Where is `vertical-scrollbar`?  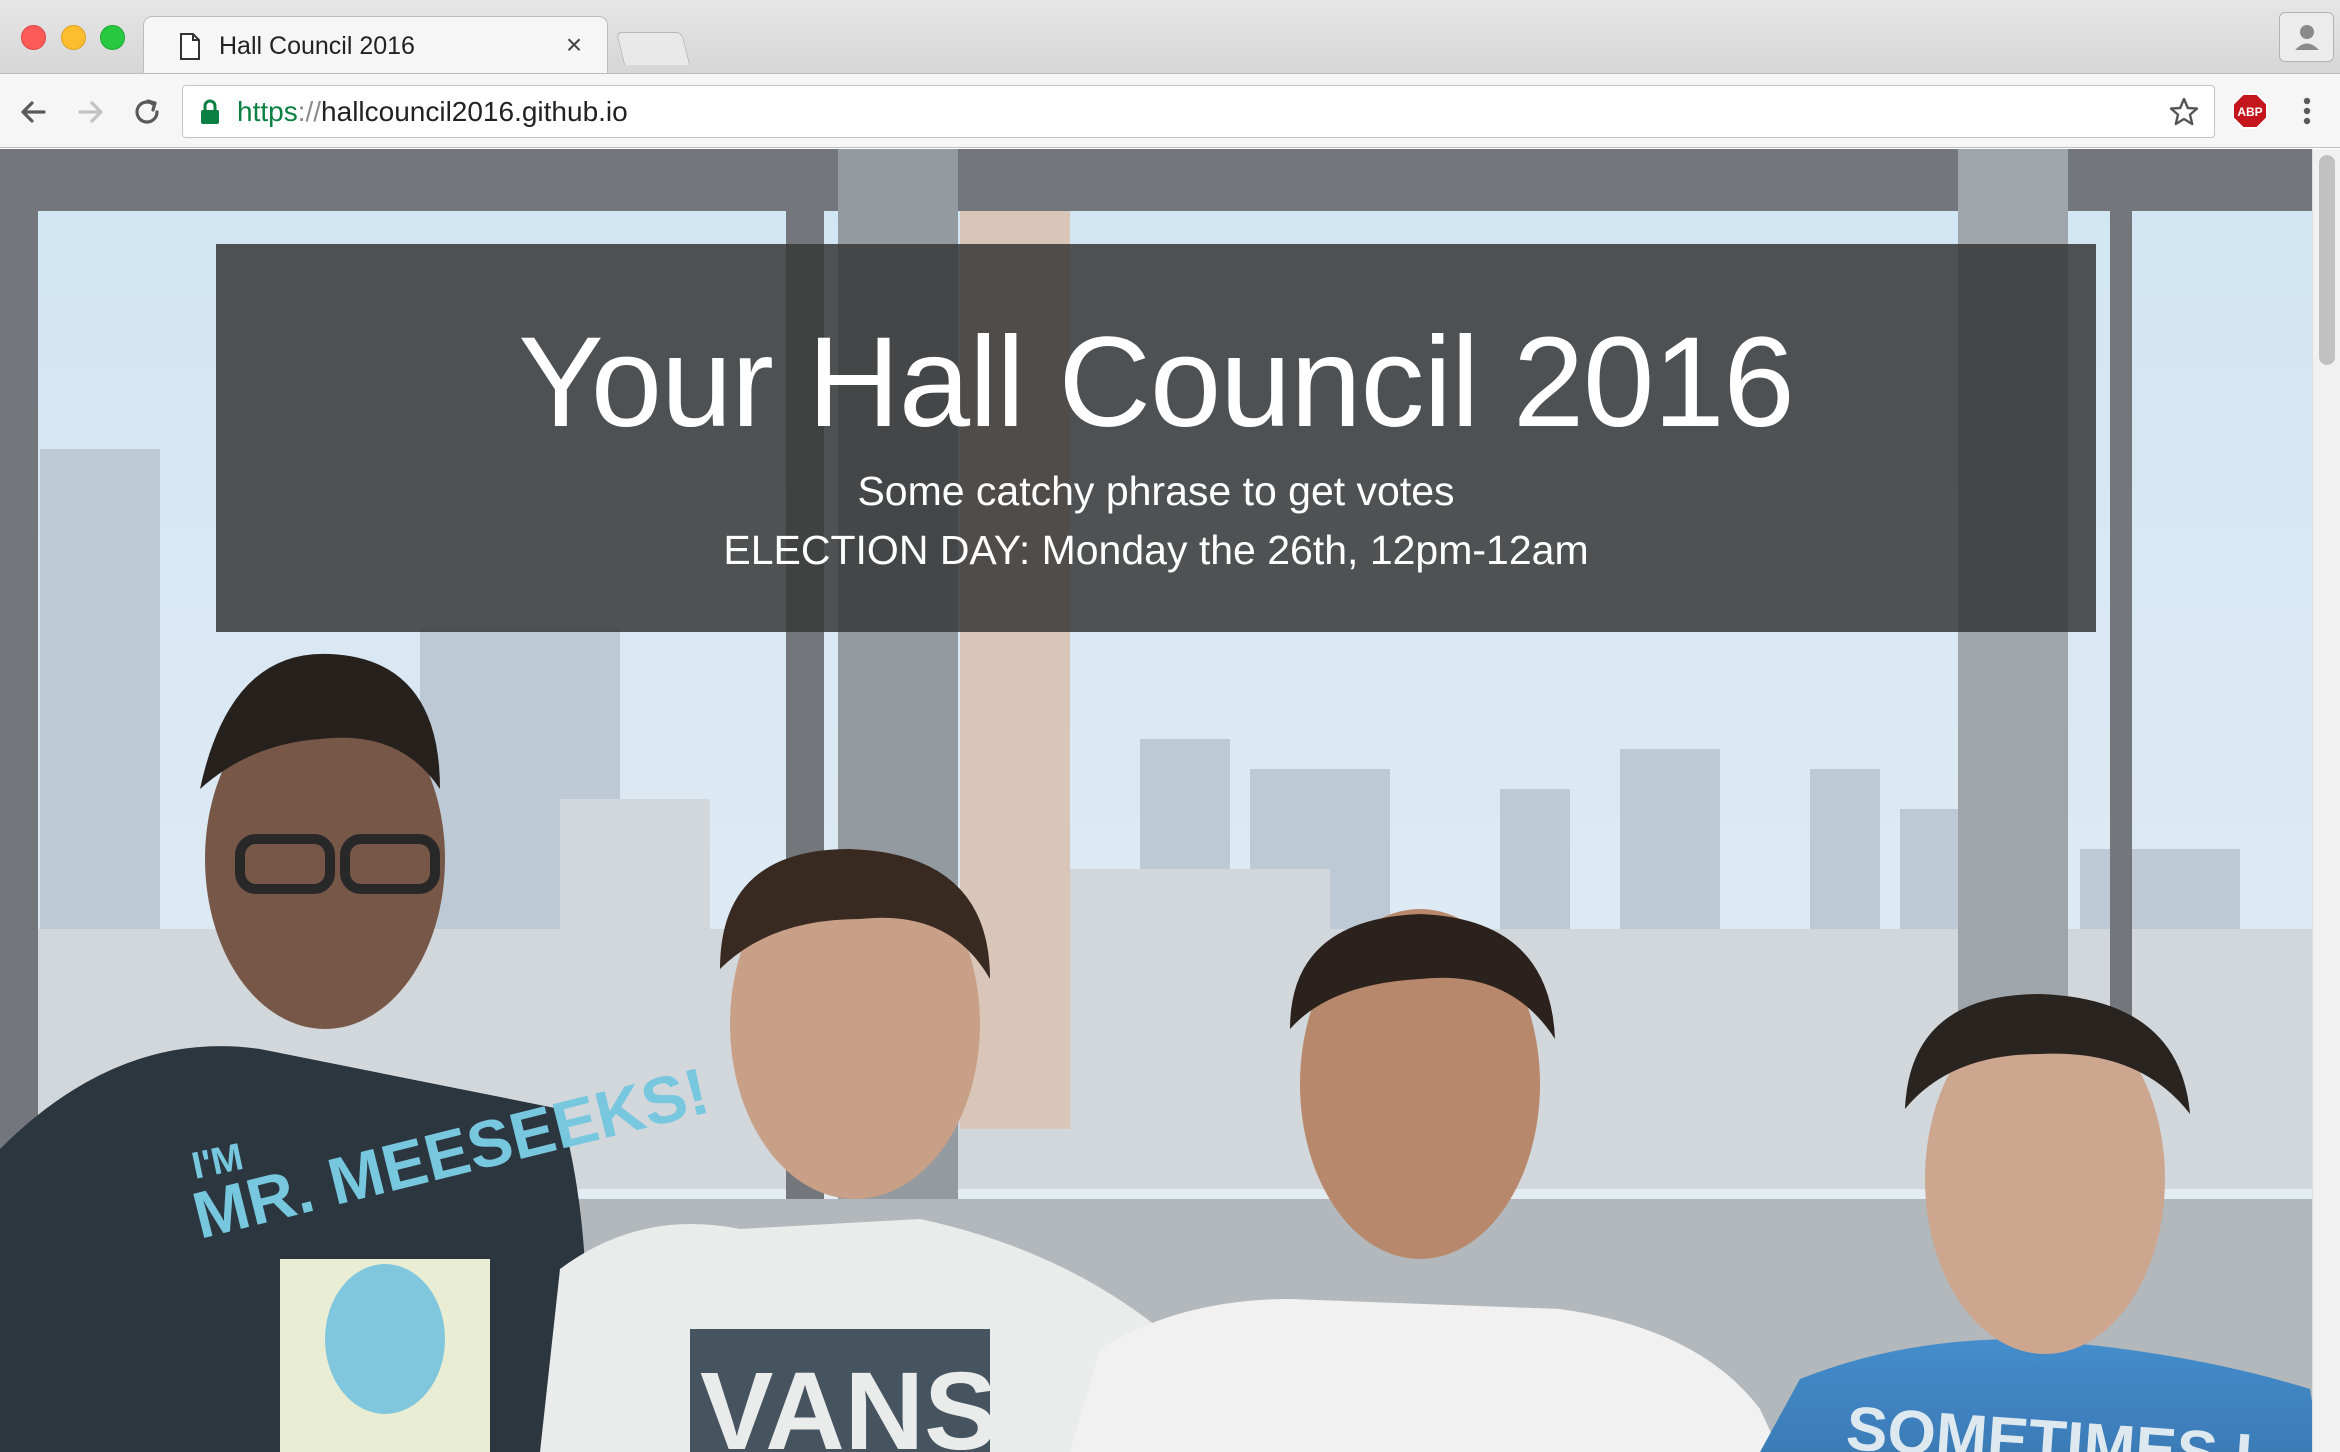 vertical-scrollbar is located at coordinates (2326, 800).